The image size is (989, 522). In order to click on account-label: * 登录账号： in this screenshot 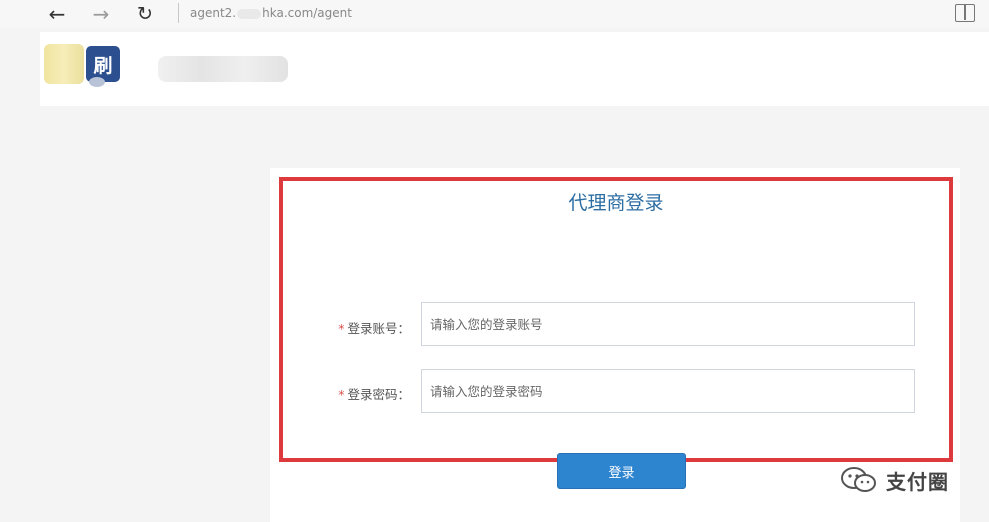, I will do `click(370, 327)`.